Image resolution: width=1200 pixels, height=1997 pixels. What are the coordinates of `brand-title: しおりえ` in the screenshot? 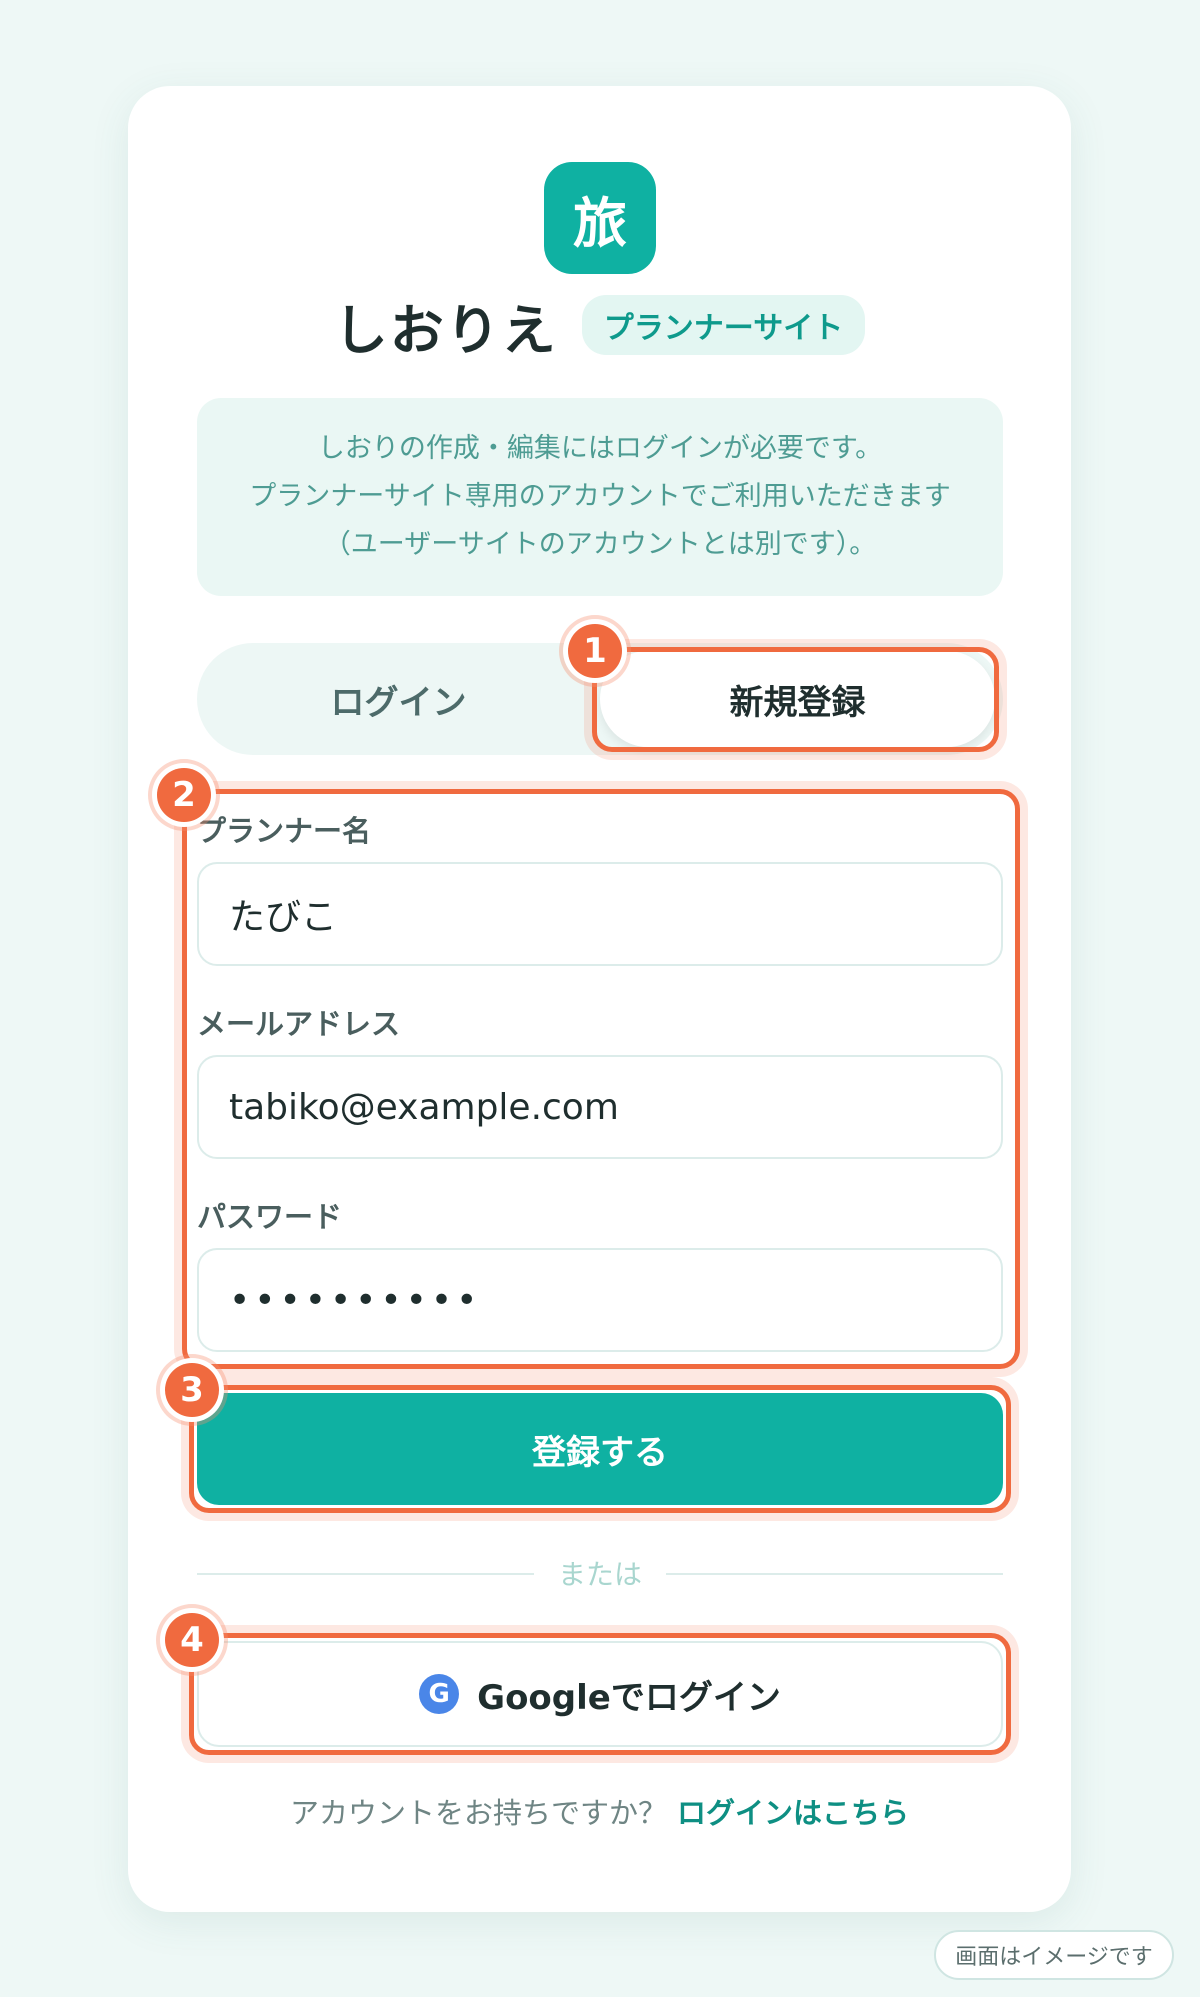 It's located at (445, 330).